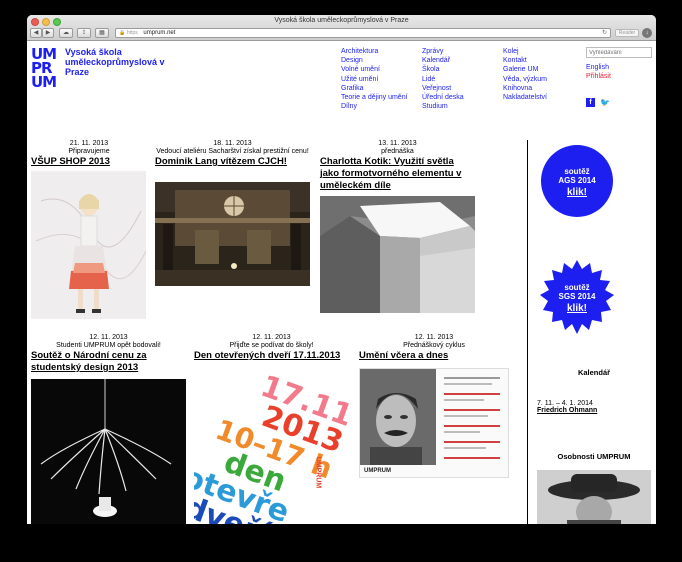 The image size is (682, 562). I want to click on nav-link: Úřední deska, so click(443, 97).